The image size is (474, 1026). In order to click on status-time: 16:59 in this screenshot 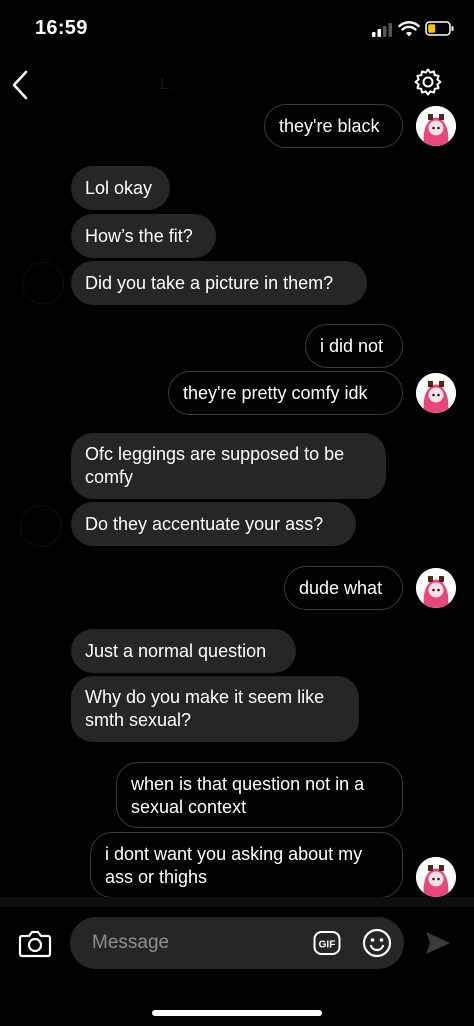, I will do `click(61, 28)`.